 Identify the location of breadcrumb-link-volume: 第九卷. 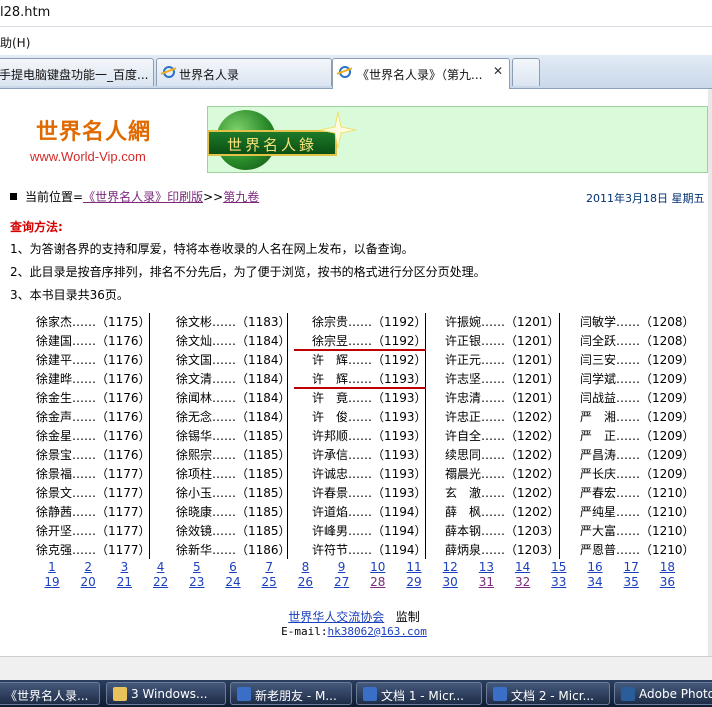
(241, 197).